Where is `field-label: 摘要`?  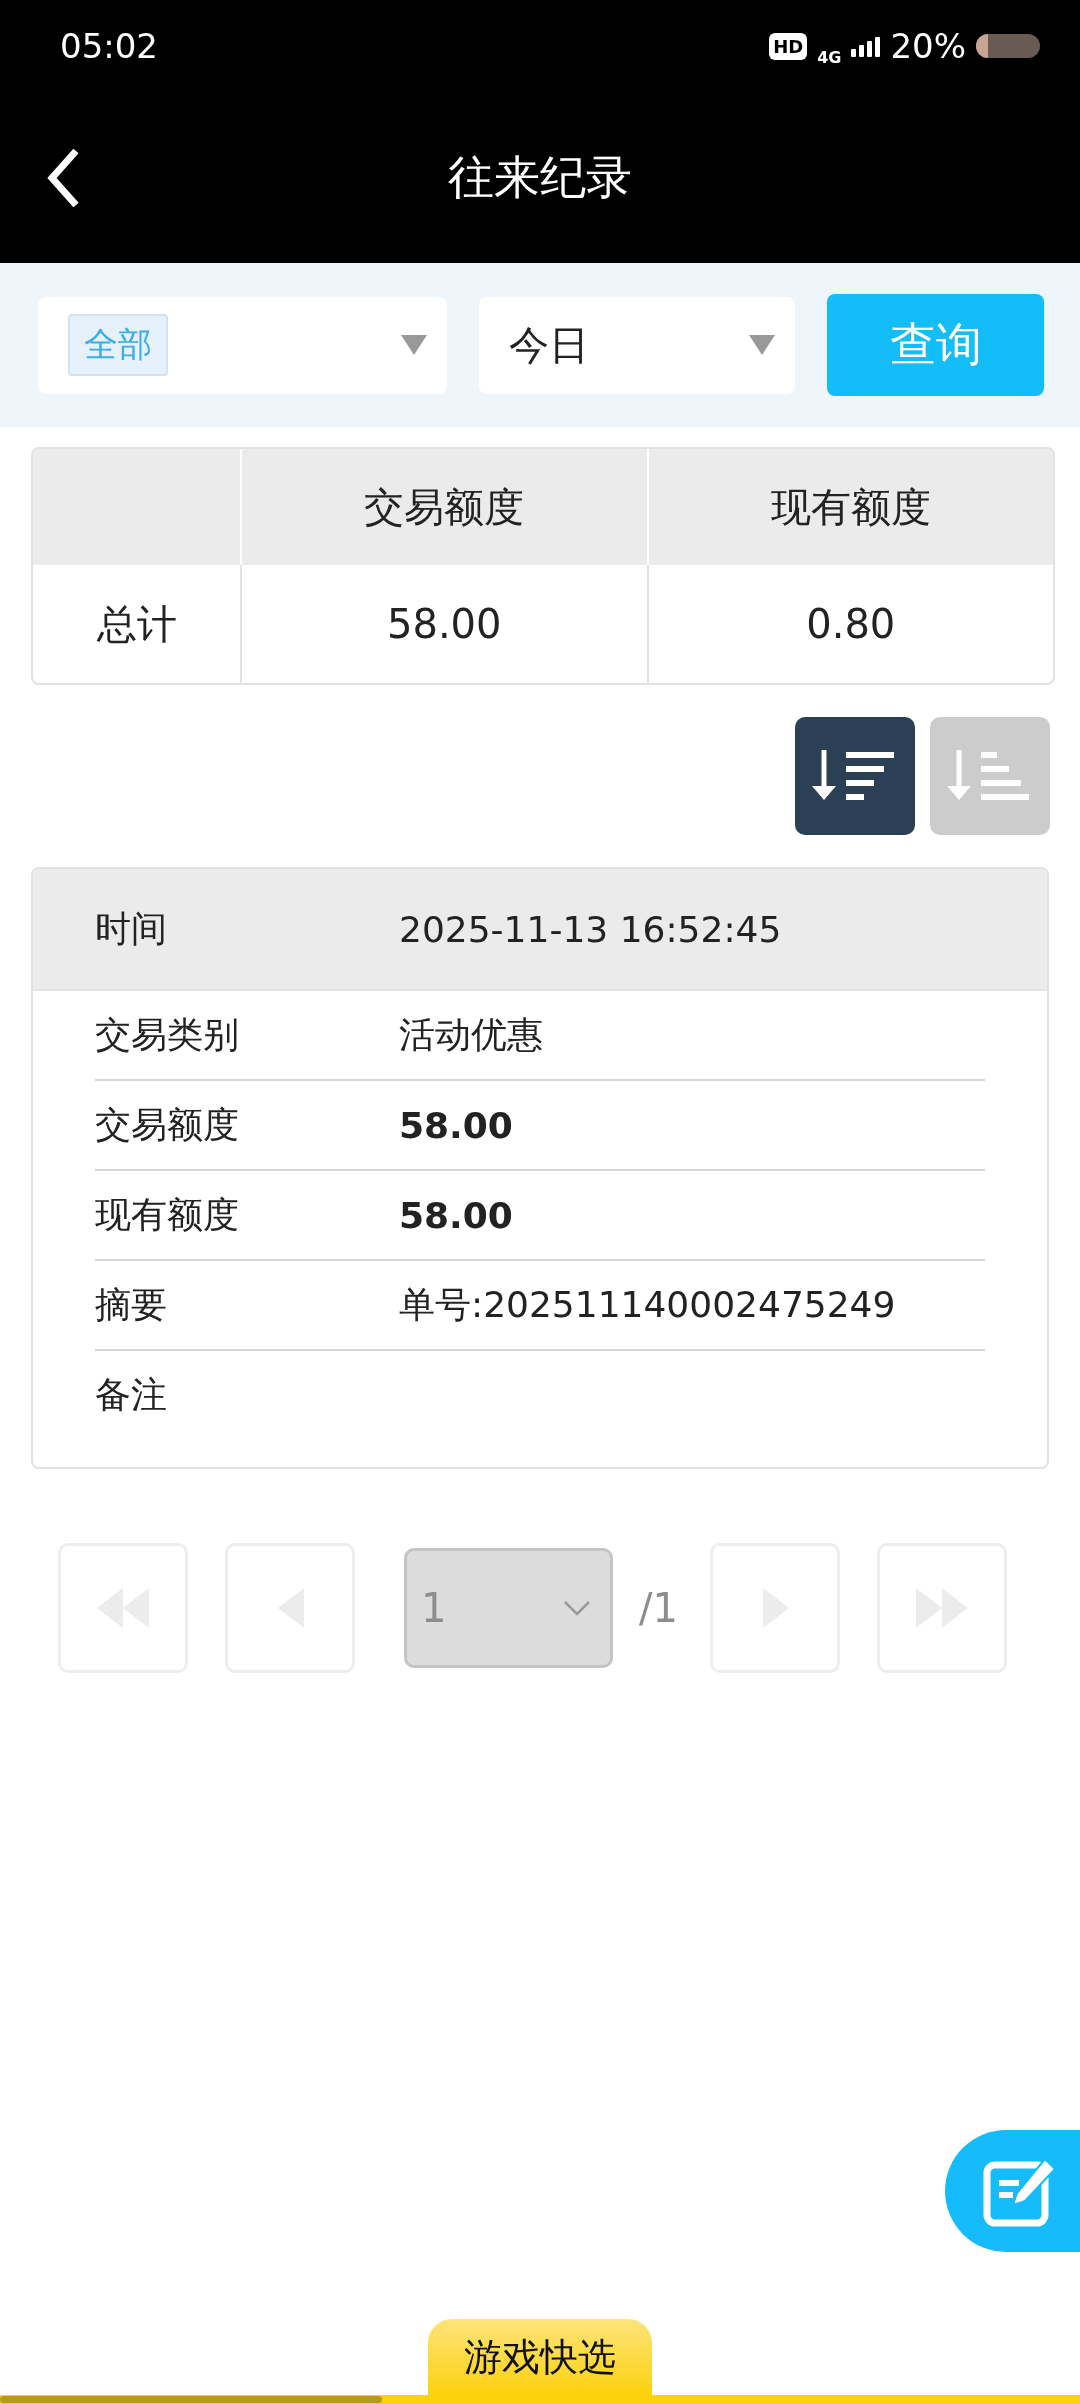
field-label: 摘要 is located at coordinates (131, 1304).